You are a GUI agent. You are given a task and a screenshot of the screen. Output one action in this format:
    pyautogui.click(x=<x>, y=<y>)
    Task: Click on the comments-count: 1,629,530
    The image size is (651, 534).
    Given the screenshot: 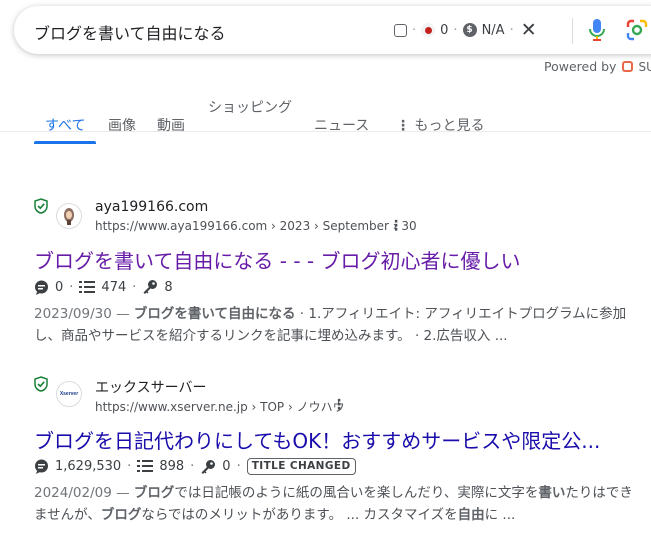 What is the action you would take?
    pyautogui.click(x=88, y=466)
    